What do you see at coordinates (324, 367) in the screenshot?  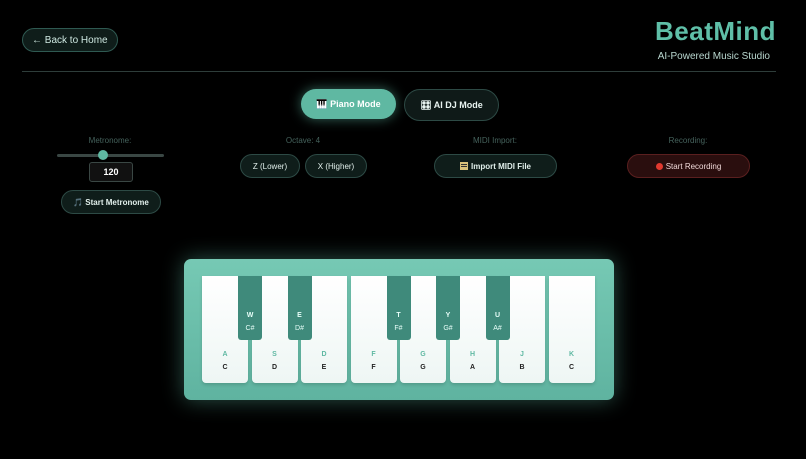 I see `white-key-note: E` at bounding box center [324, 367].